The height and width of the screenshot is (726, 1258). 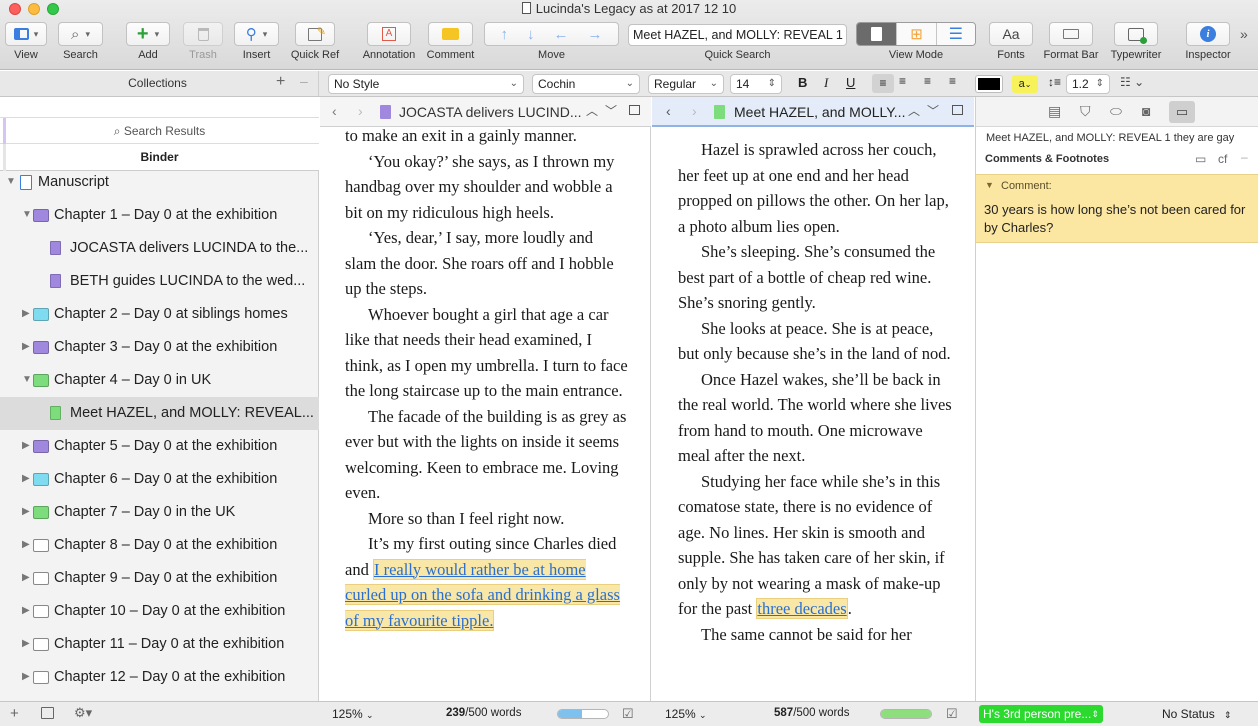 What do you see at coordinates (1132, 82) in the screenshot?
I see `list-menu-button: ☷ ⌄` at bounding box center [1132, 82].